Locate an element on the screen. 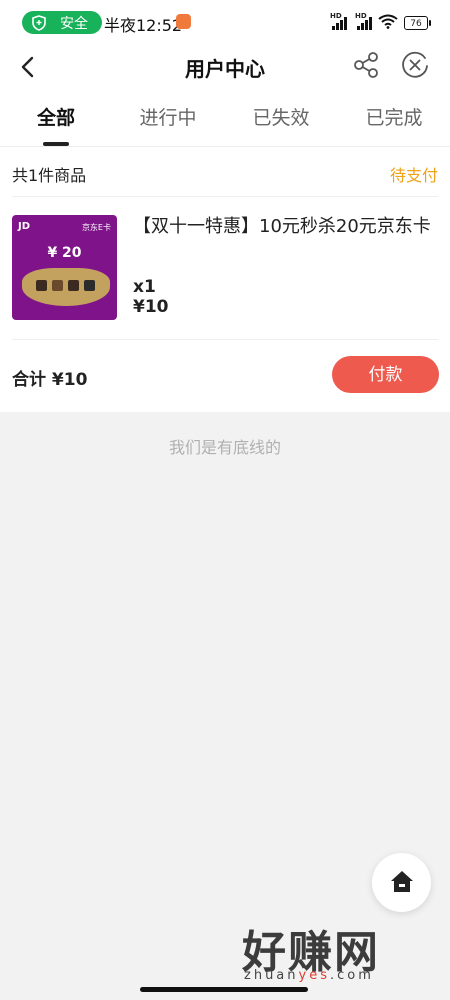 The height and width of the screenshot is (1000, 450). status-indicators: HD HD 76 is located at coordinates (380, 22).